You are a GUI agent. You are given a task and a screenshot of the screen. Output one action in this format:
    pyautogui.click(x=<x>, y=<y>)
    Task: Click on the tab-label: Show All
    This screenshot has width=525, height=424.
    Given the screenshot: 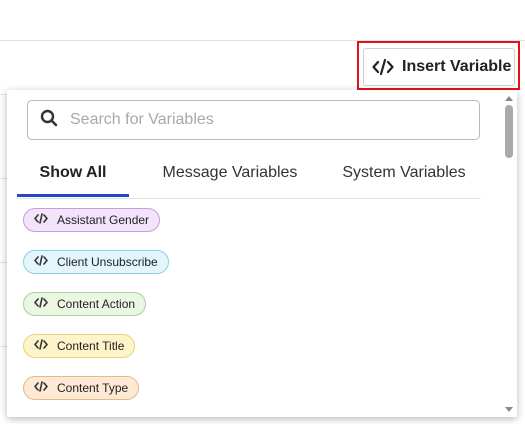 What is the action you would take?
    pyautogui.click(x=73, y=172)
    